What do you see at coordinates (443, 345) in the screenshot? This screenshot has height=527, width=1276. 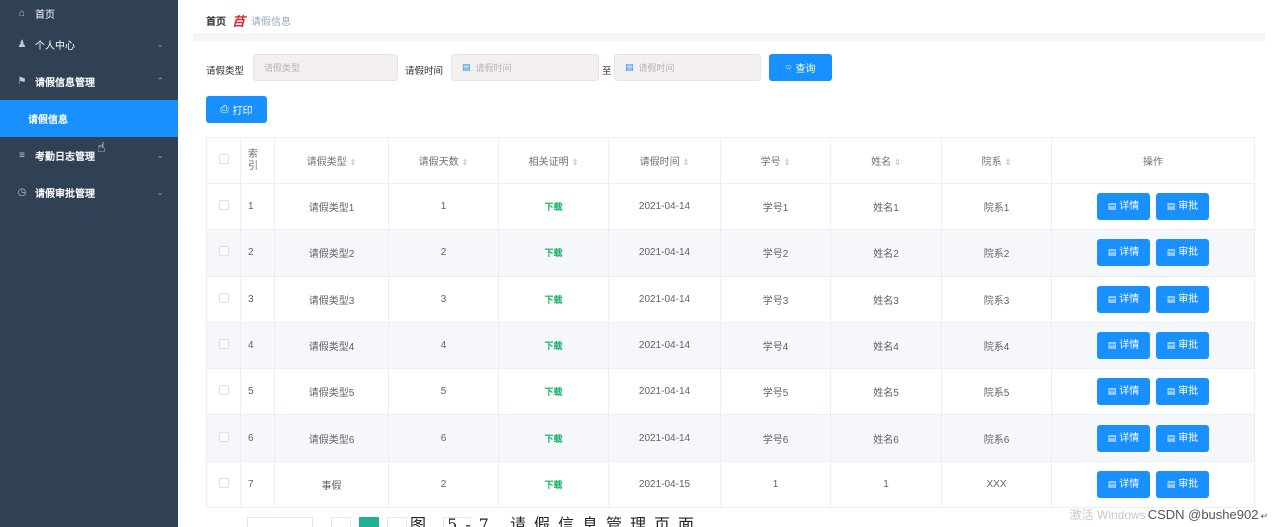 I see `cell-days: 4` at bounding box center [443, 345].